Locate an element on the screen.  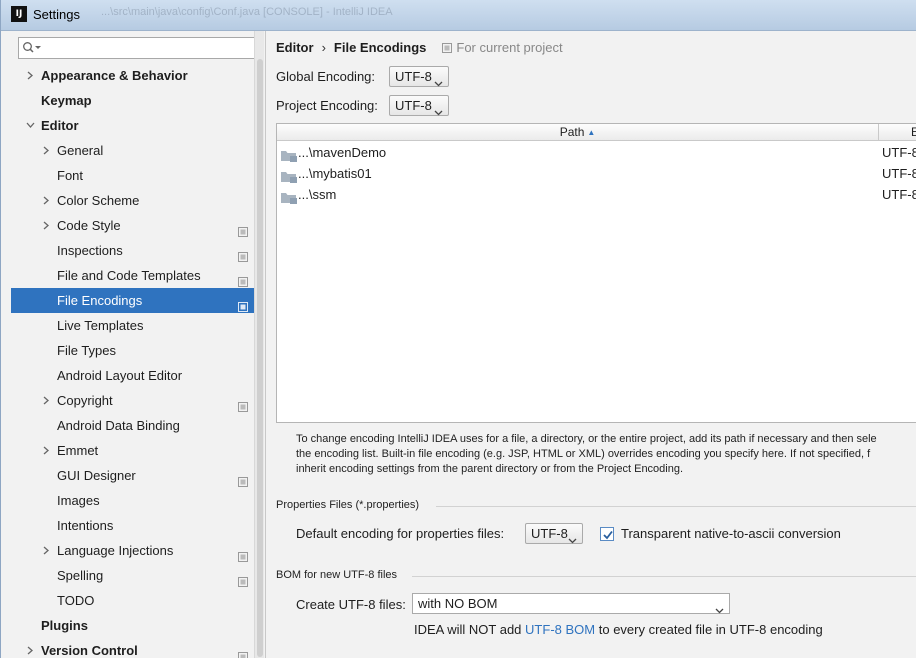
sidebar-item-label: Language Injections is located at coordinates (115, 550).